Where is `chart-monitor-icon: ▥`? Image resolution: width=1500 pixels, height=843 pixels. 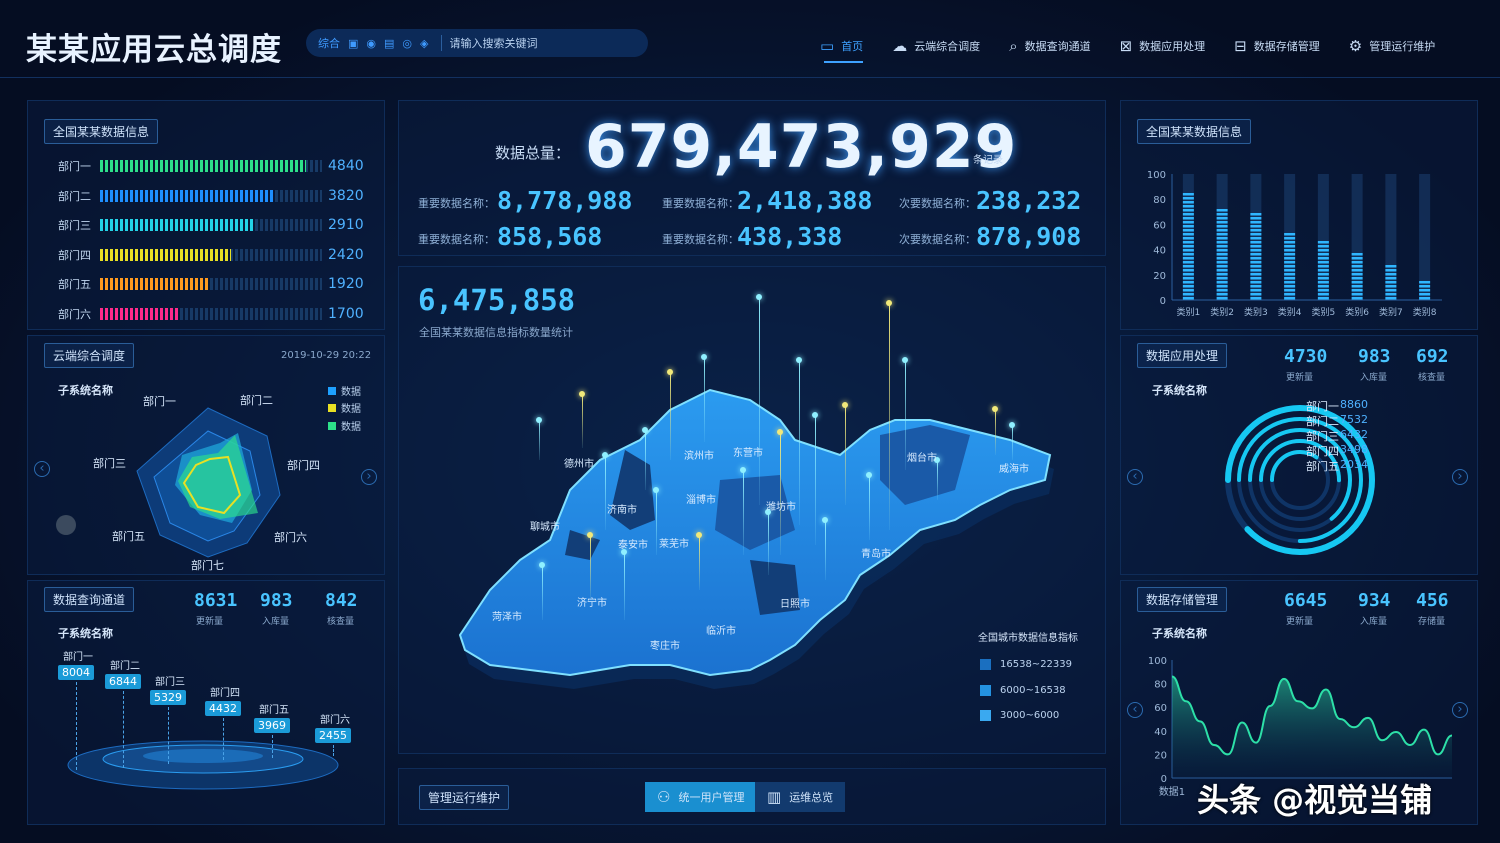 chart-monitor-icon: ▥ is located at coordinates (774, 797).